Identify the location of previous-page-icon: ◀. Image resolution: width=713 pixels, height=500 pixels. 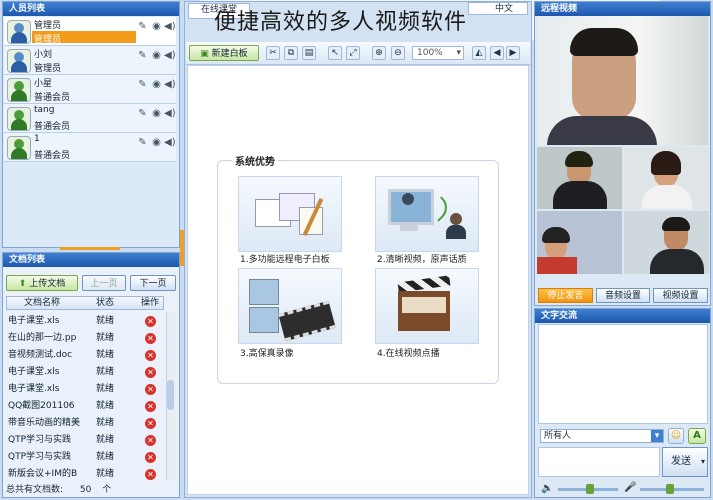
(497, 53).